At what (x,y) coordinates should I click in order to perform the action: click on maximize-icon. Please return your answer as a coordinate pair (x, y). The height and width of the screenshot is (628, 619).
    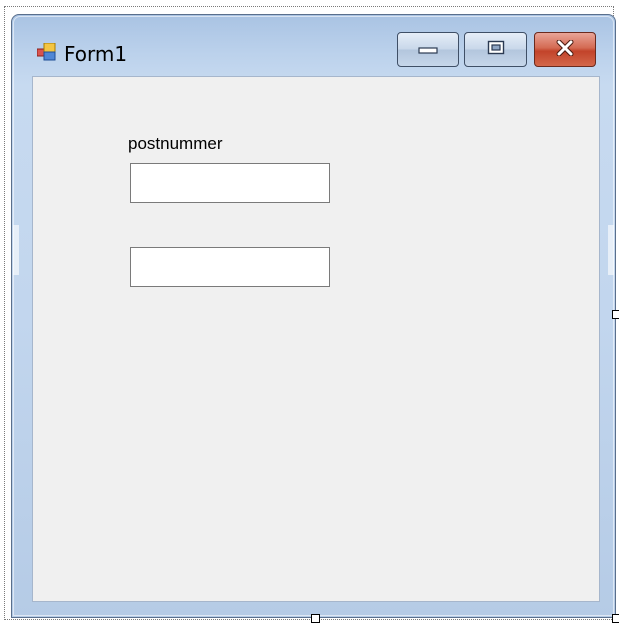
    Looking at the image, I should click on (496, 50).